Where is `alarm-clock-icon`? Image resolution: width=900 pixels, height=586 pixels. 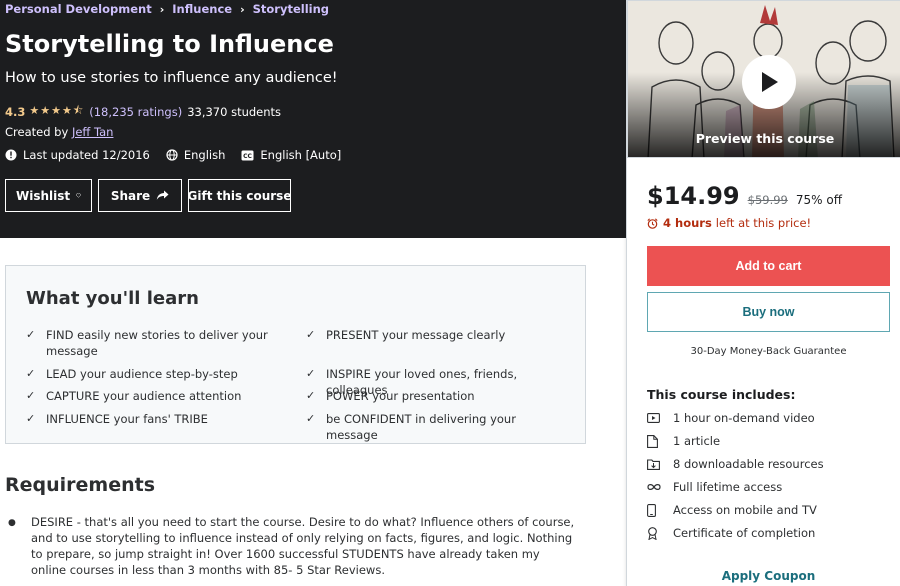
alarm-clock-icon is located at coordinates (652, 223).